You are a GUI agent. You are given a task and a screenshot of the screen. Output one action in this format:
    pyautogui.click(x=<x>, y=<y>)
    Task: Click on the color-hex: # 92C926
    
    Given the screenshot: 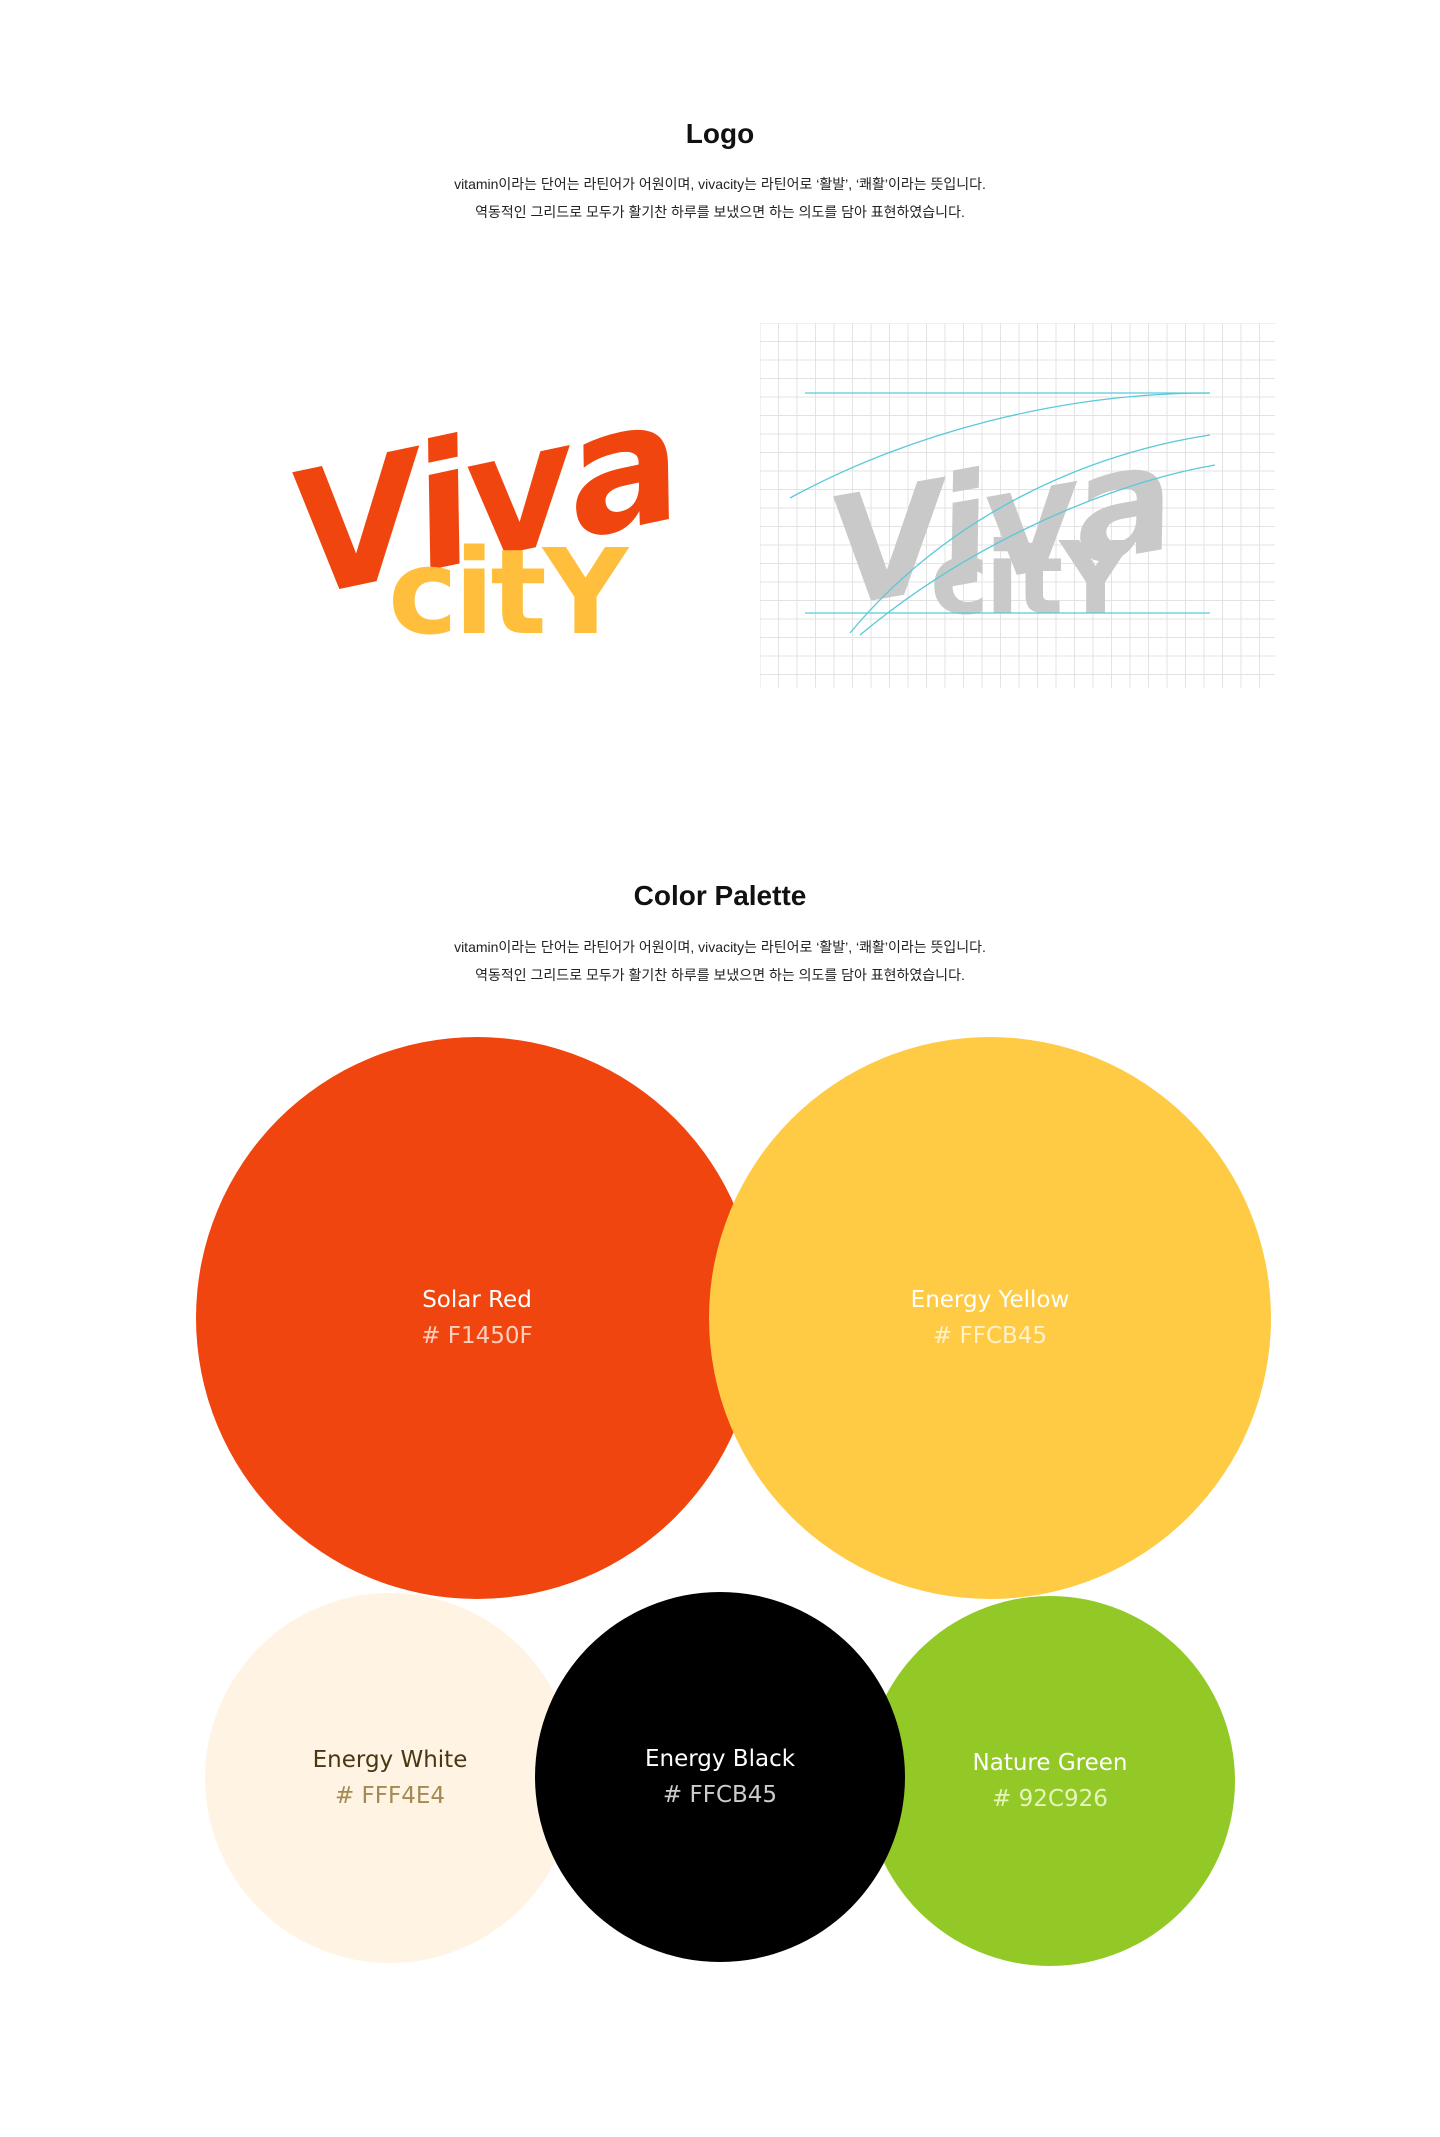 What is the action you would take?
    pyautogui.click(x=1050, y=1799)
    